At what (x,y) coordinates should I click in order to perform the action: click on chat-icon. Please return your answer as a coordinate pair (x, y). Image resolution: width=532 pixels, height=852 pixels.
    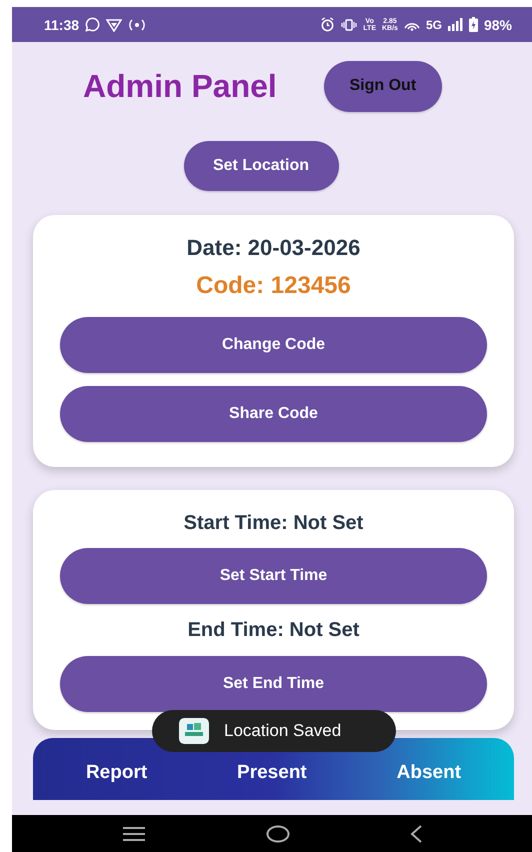
    Looking at the image, I should click on (92, 24).